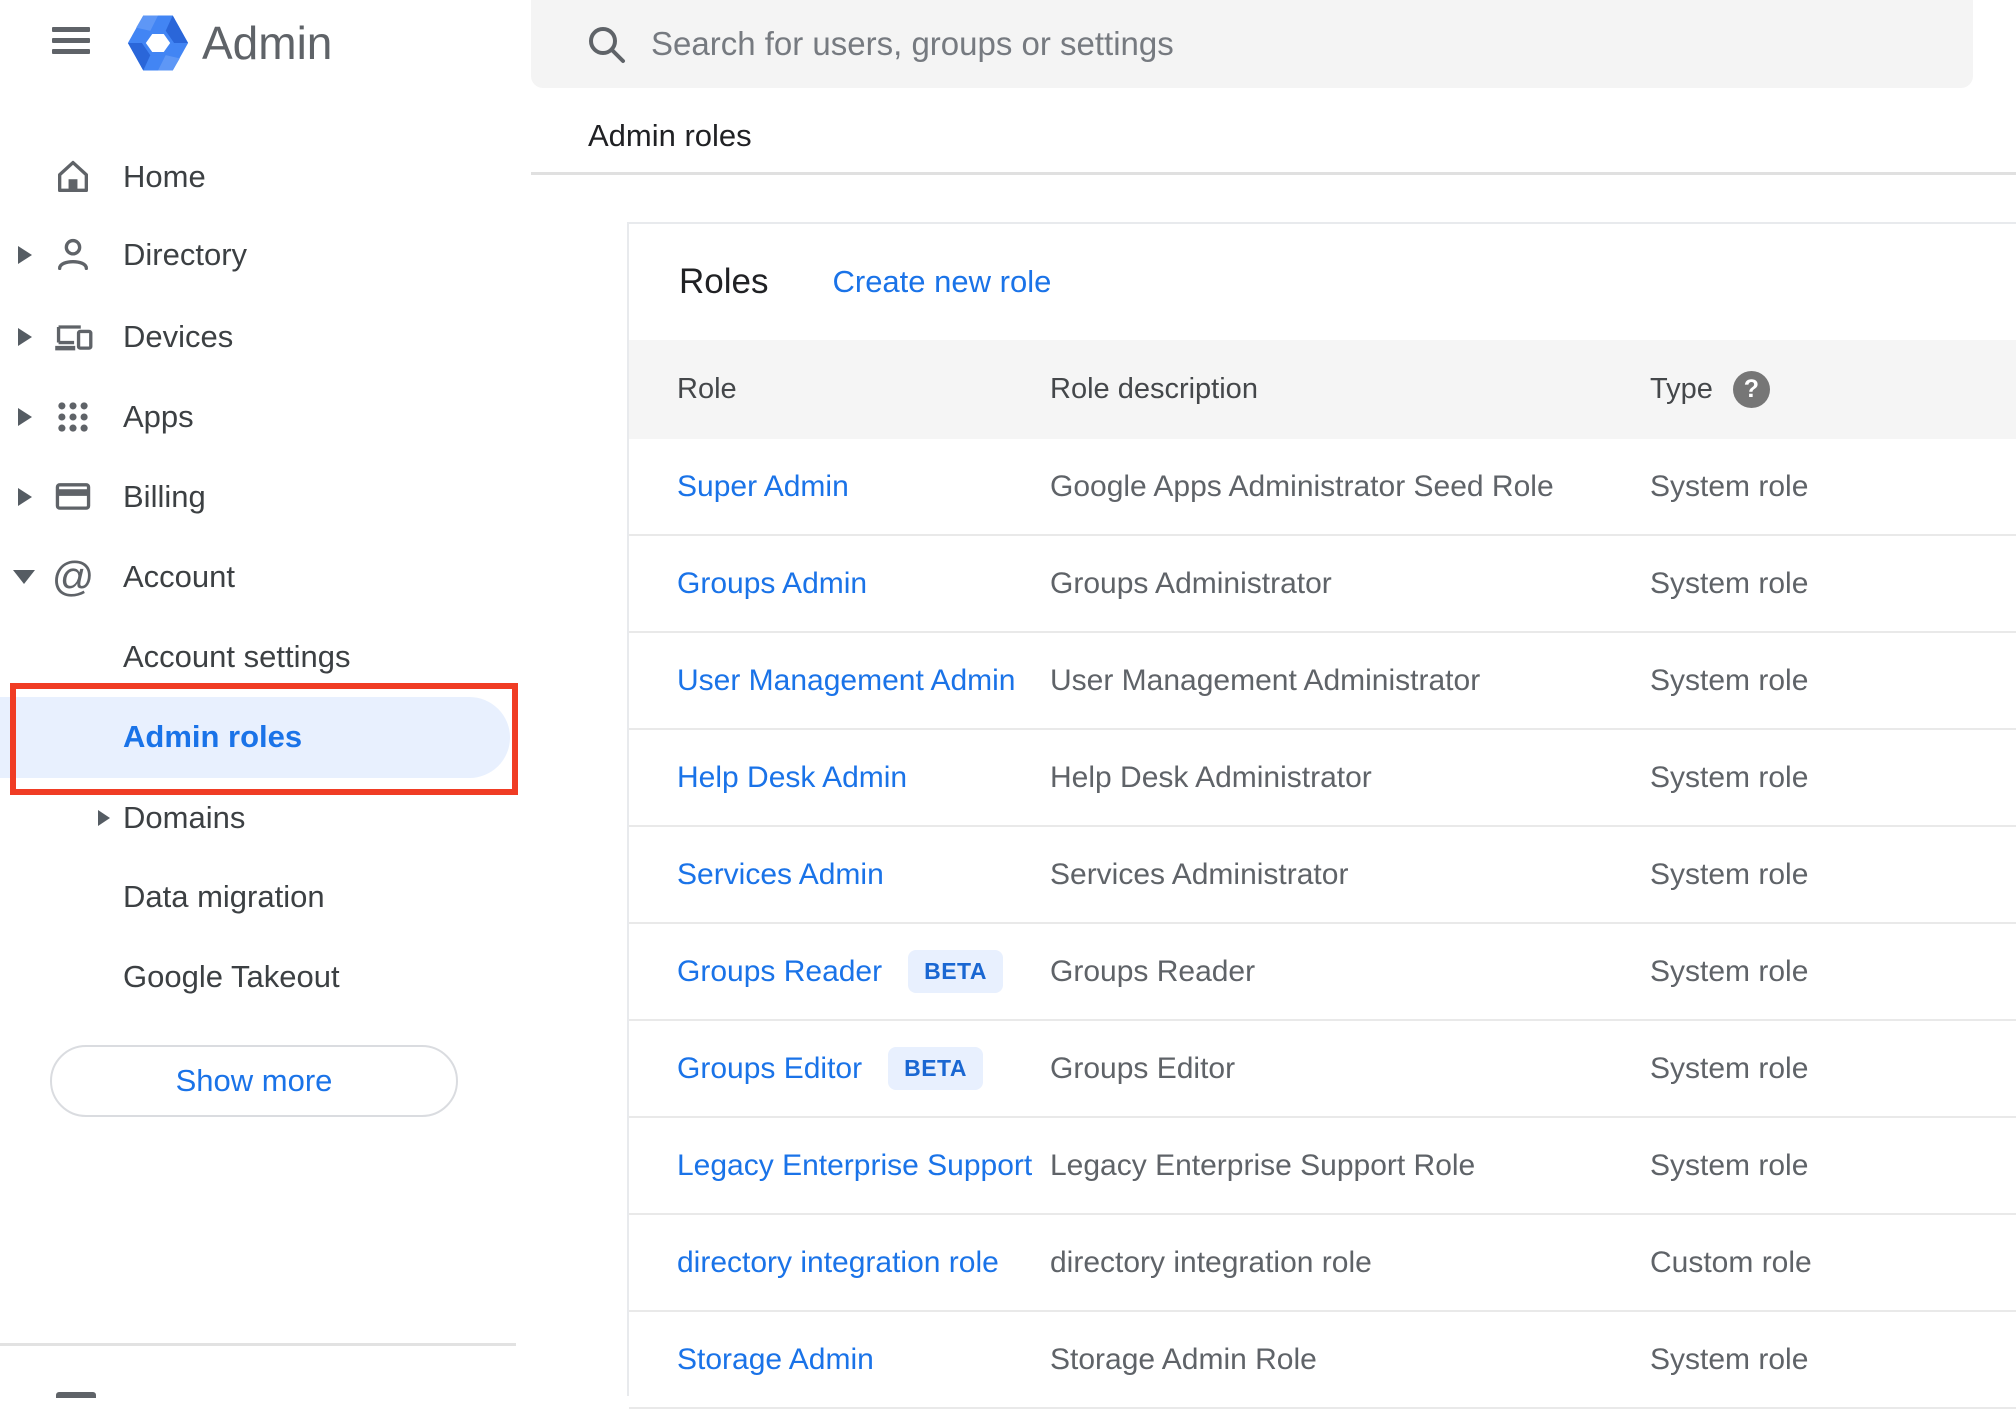 The width and height of the screenshot is (2016, 1409). What do you see at coordinates (846, 680) in the screenshot?
I see `role-link: User Management Admin` at bounding box center [846, 680].